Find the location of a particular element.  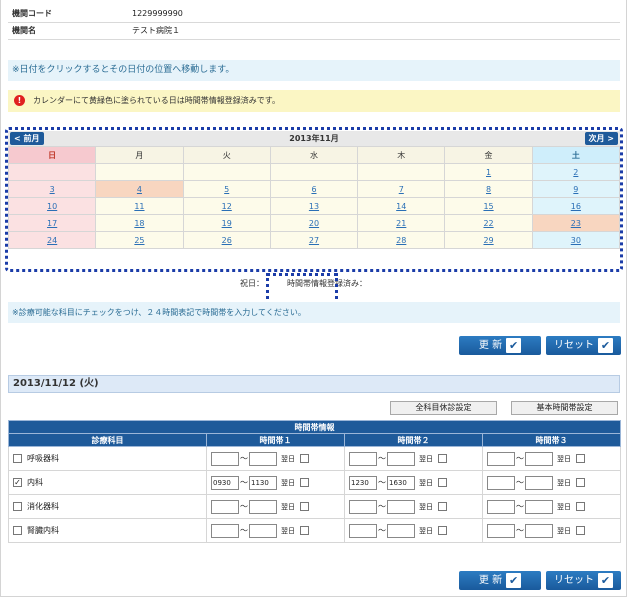

calendar-day-cell: 6 is located at coordinates (314, 189).